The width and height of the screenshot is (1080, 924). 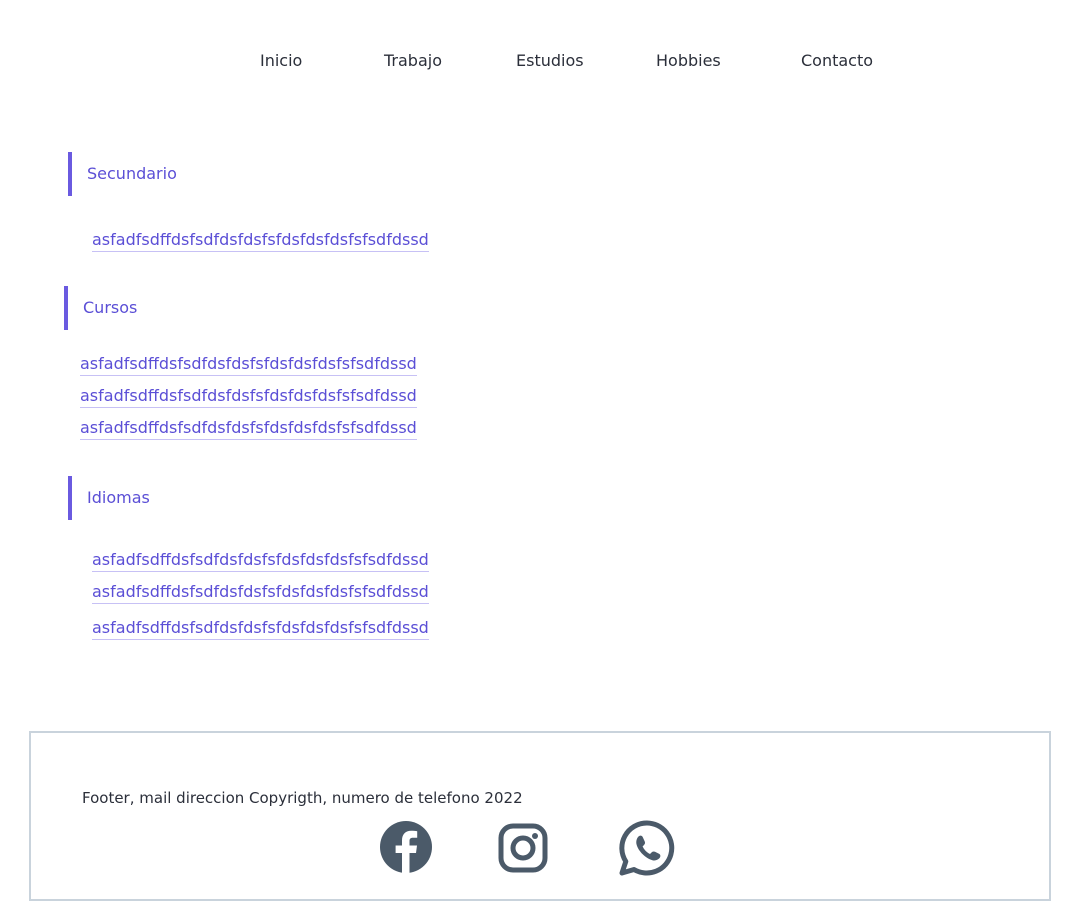 What do you see at coordinates (550, 60) in the screenshot?
I see `nav-link-estudios: Estudios` at bounding box center [550, 60].